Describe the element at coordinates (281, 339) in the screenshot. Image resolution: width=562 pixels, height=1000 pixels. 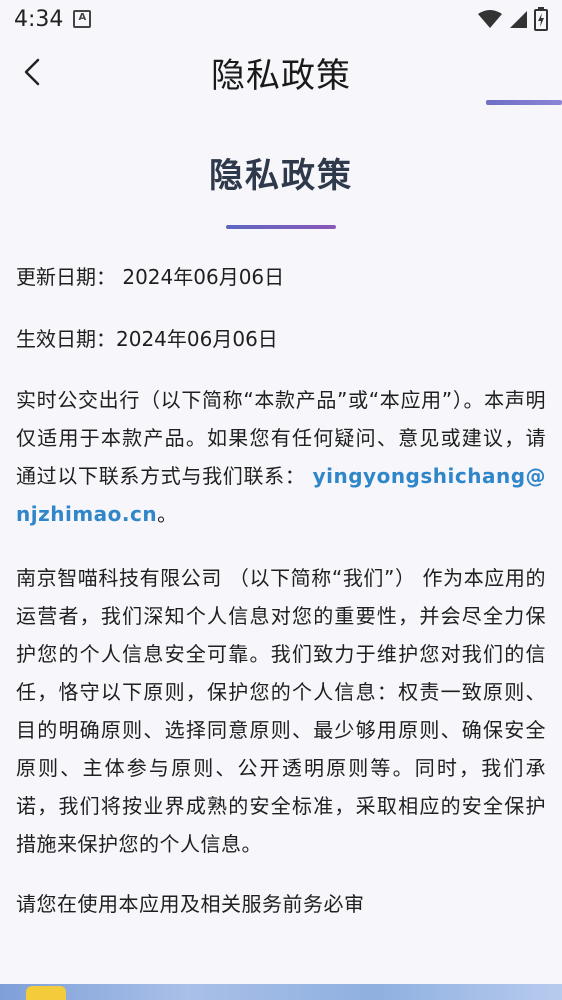
I see `effective-date-line: 生效日期：2024年06月06日` at that location.